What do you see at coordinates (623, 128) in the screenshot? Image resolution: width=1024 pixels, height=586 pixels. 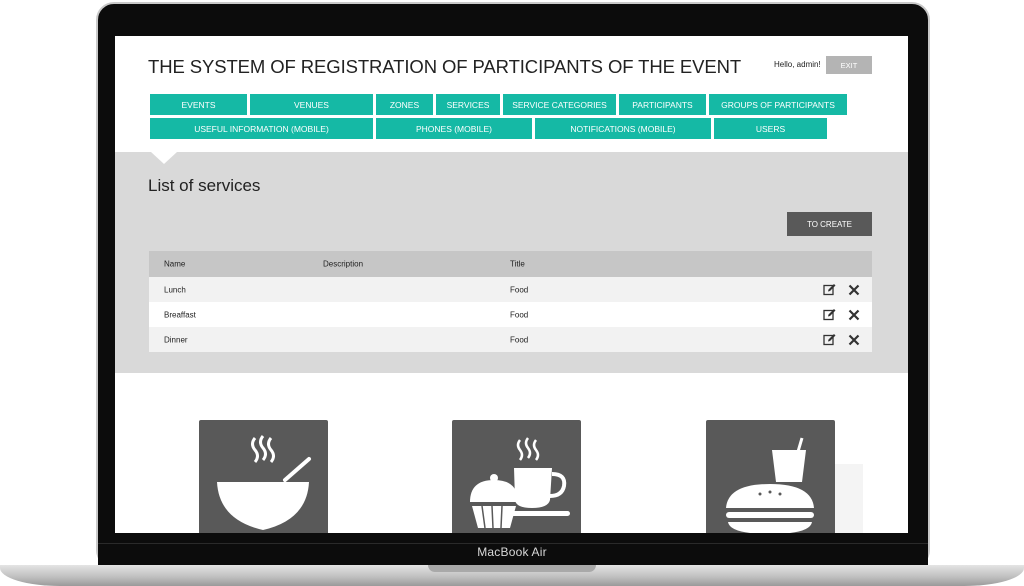 I see `nav-item-notifications: NOTIFICATIONS (MOBILE)` at bounding box center [623, 128].